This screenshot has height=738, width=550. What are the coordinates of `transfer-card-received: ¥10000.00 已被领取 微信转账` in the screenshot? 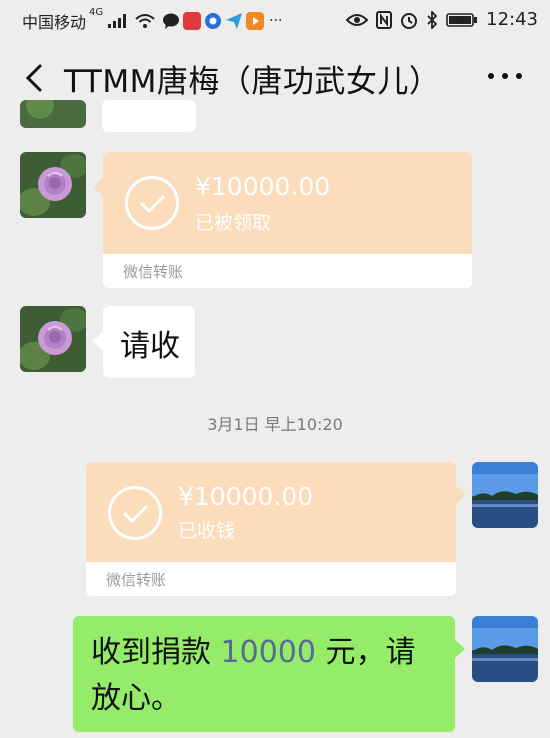 It's located at (287, 220).